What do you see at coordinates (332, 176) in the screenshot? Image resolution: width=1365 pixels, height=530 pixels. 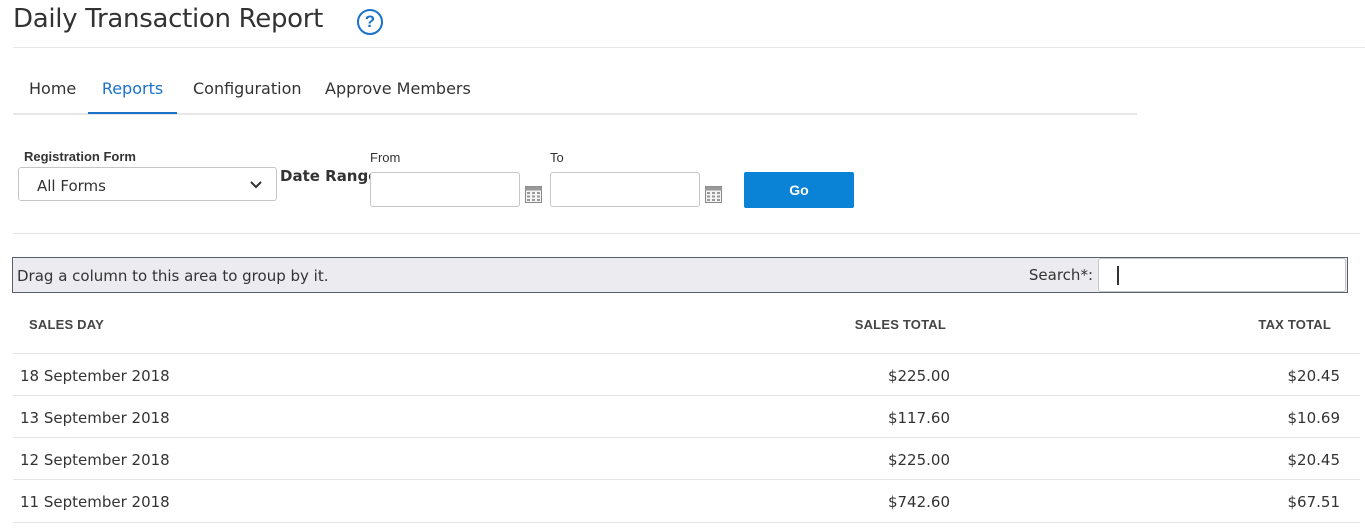 I see `date-range-label: Date Range:` at bounding box center [332, 176].